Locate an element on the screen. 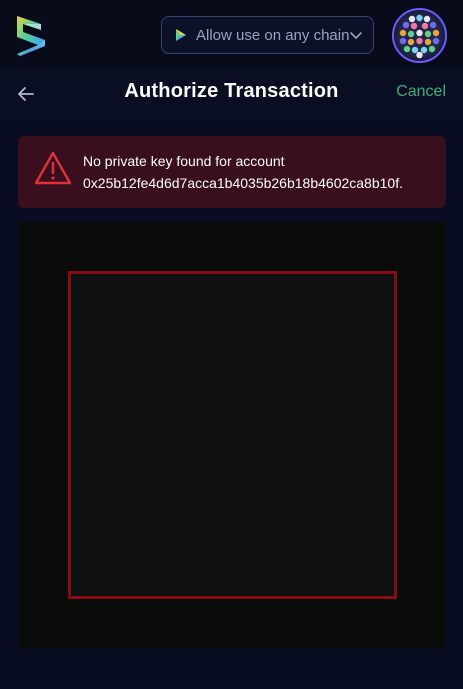  chevron-down-icon is located at coordinates (356, 35).